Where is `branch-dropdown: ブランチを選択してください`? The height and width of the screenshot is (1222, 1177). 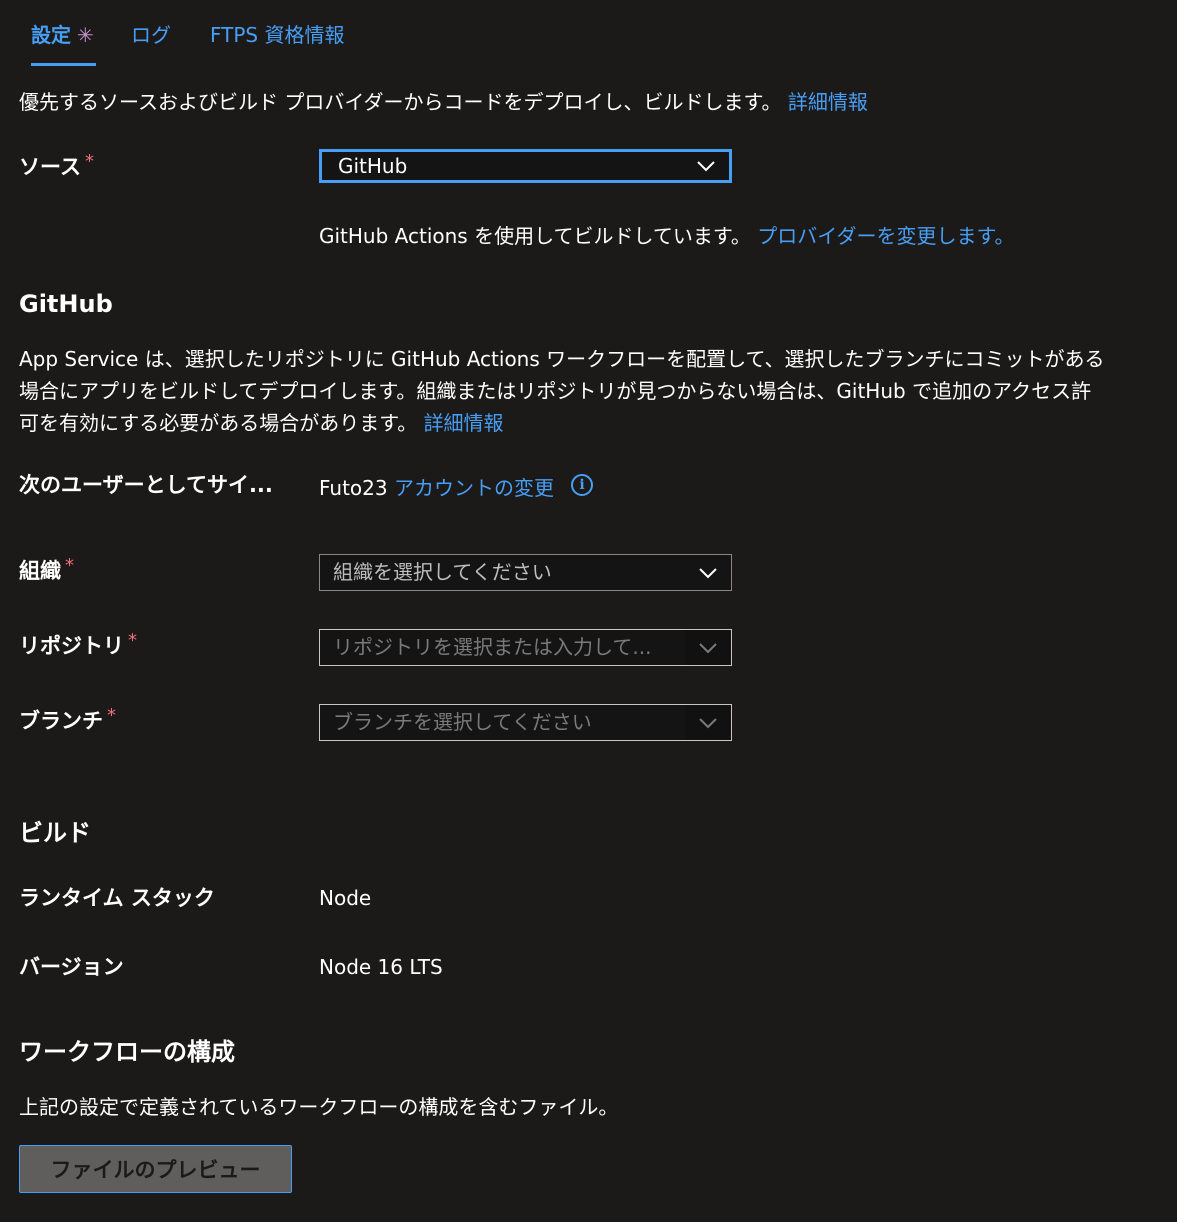 branch-dropdown: ブランチを選択してください is located at coordinates (525, 722).